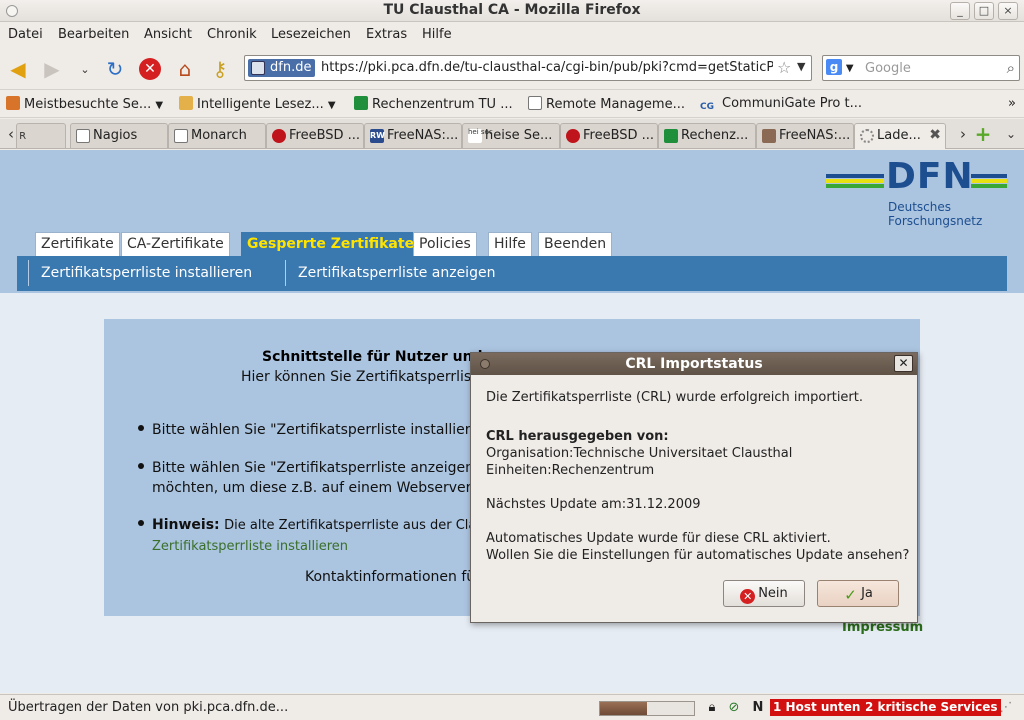 This screenshot has width=1024, height=720. I want to click on dialog-next-update: Nächstes Update am:31.12.2009, so click(593, 504).